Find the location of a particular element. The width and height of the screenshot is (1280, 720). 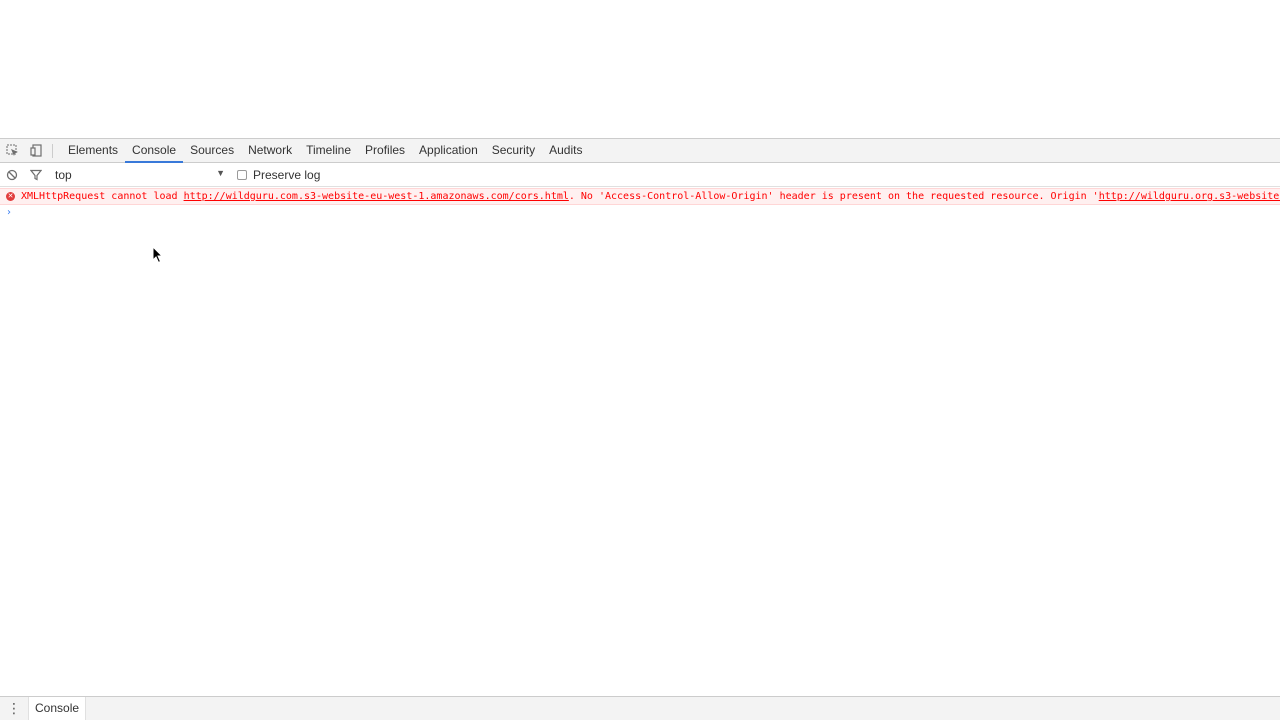

preserve-log-toggle: Preserve log is located at coordinates (278, 175).